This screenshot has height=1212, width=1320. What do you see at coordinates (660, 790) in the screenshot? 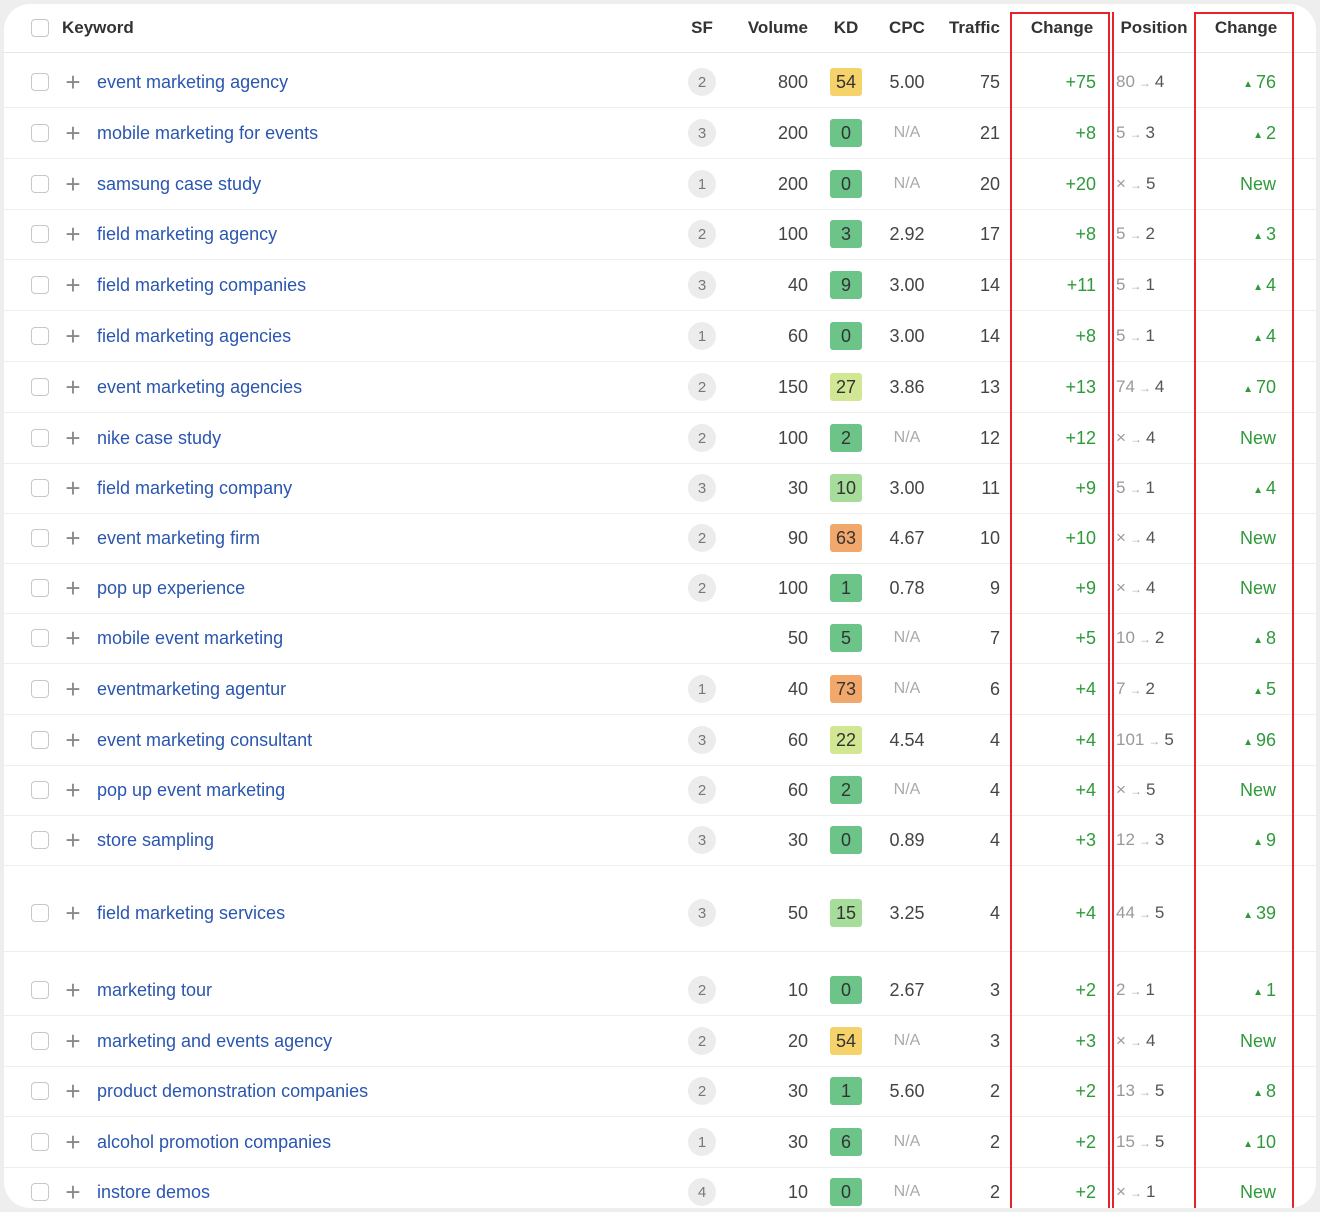
I see `table-row: + pop up event marketing 2 60 2 N/A 4 +4 × → 5 New` at bounding box center [660, 790].